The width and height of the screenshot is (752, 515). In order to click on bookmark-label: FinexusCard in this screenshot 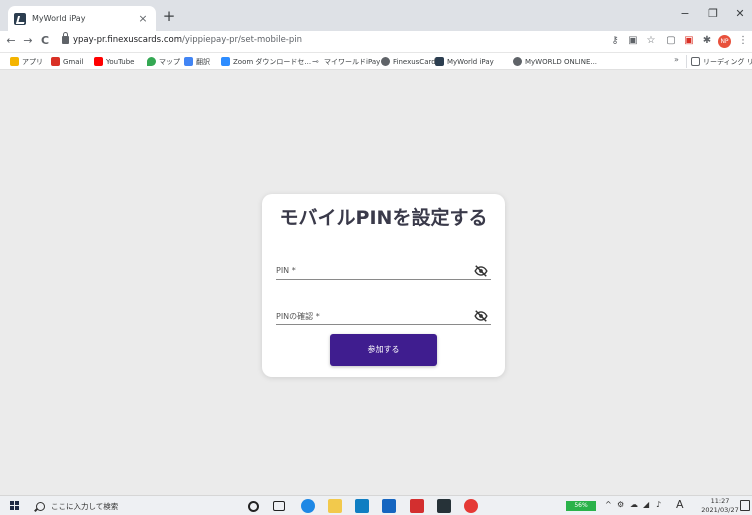, I will do `click(414, 61)`.